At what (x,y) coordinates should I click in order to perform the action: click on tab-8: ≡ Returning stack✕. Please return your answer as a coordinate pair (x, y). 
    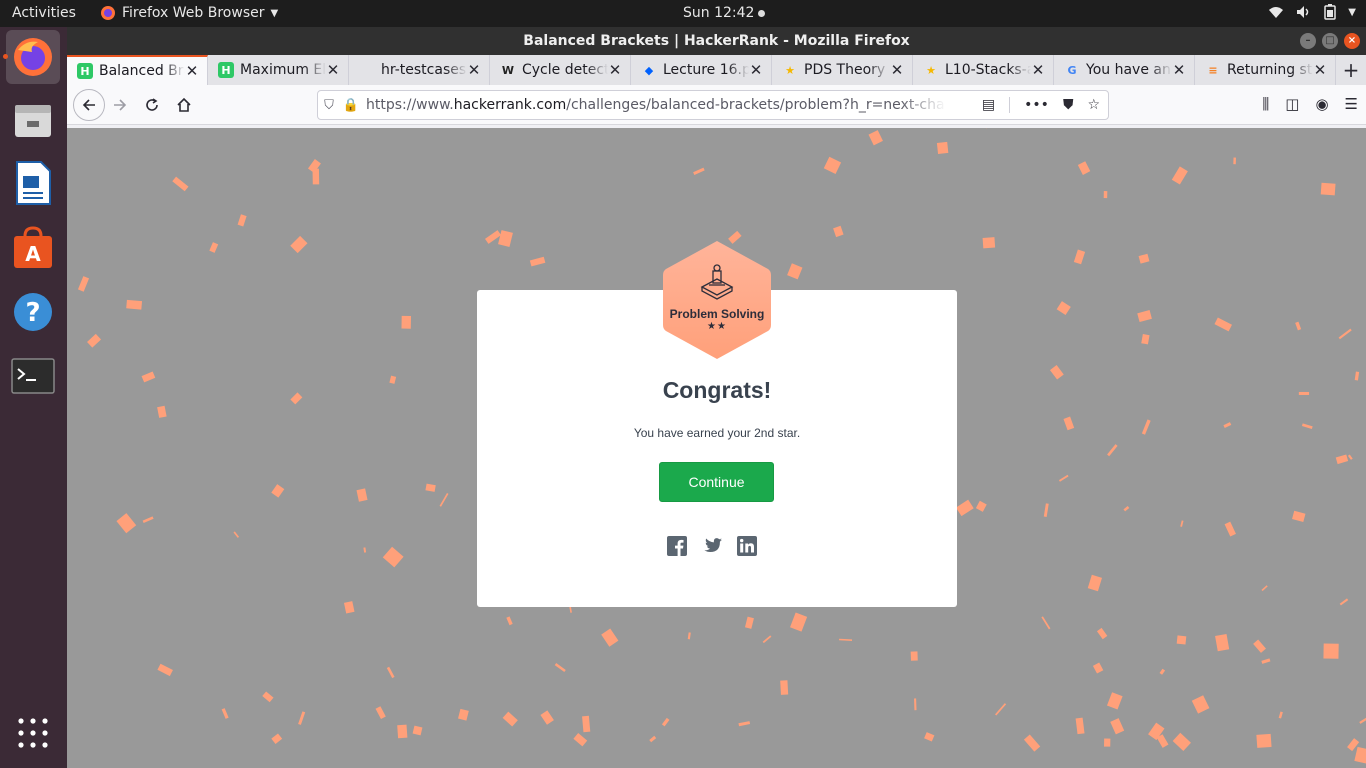
    Looking at the image, I should click on (1265, 70).